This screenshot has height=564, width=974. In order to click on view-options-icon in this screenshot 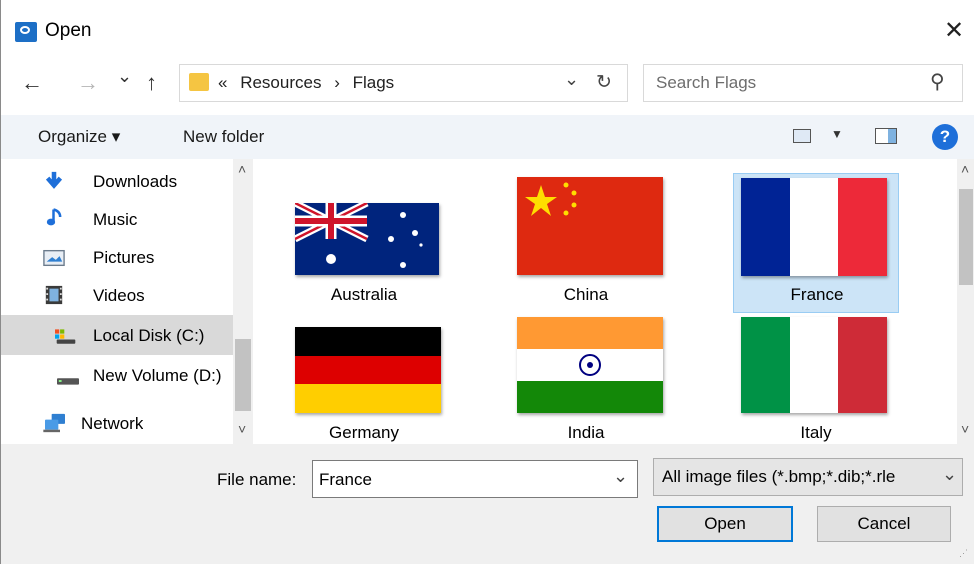, I will do `click(802, 136)`.